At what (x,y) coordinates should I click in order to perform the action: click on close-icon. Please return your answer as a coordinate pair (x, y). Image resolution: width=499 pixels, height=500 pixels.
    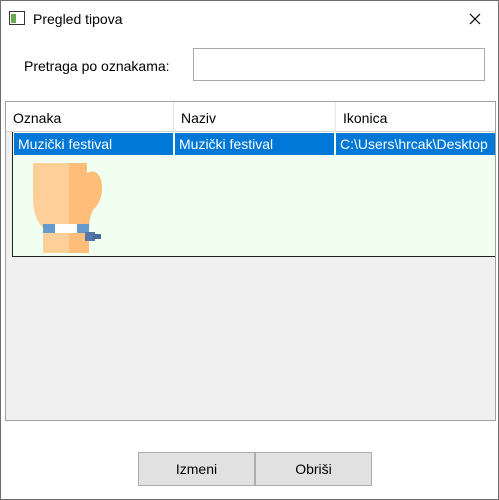
    Looking at the image, I should click on (475, 19).